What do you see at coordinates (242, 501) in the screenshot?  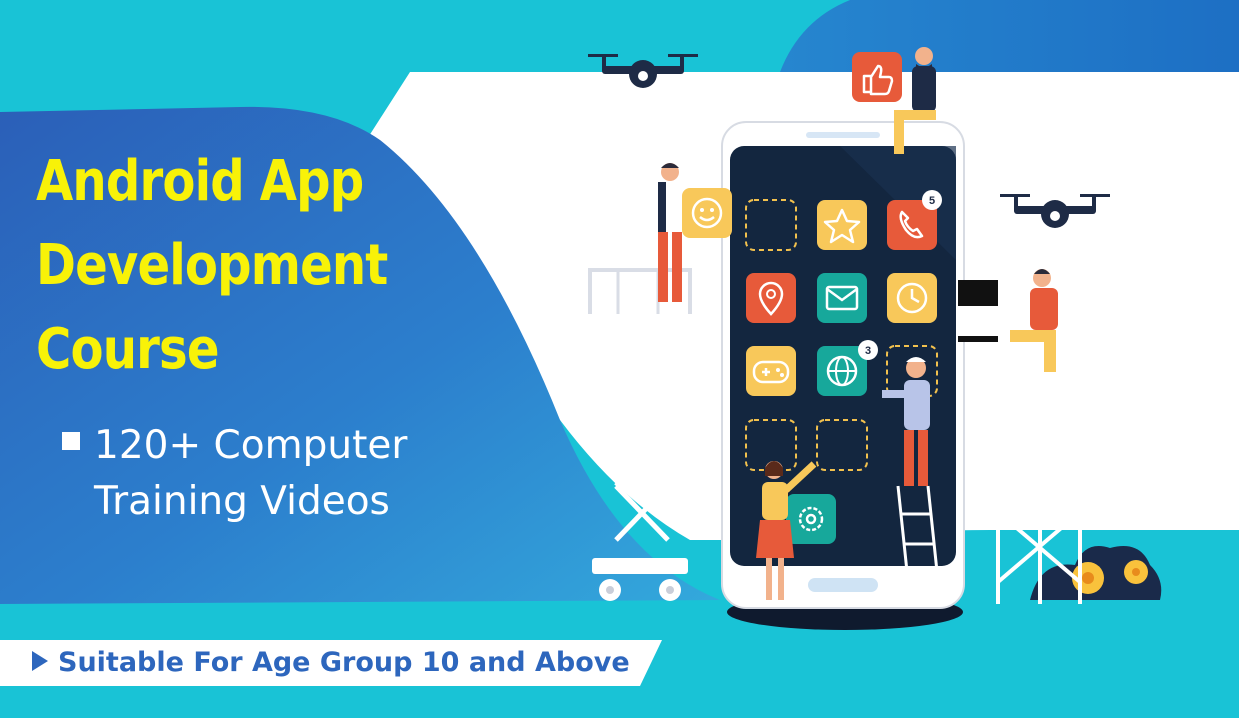 I see `feature-bullet-line-2: Training Videos` at bounding box center [242, 501].